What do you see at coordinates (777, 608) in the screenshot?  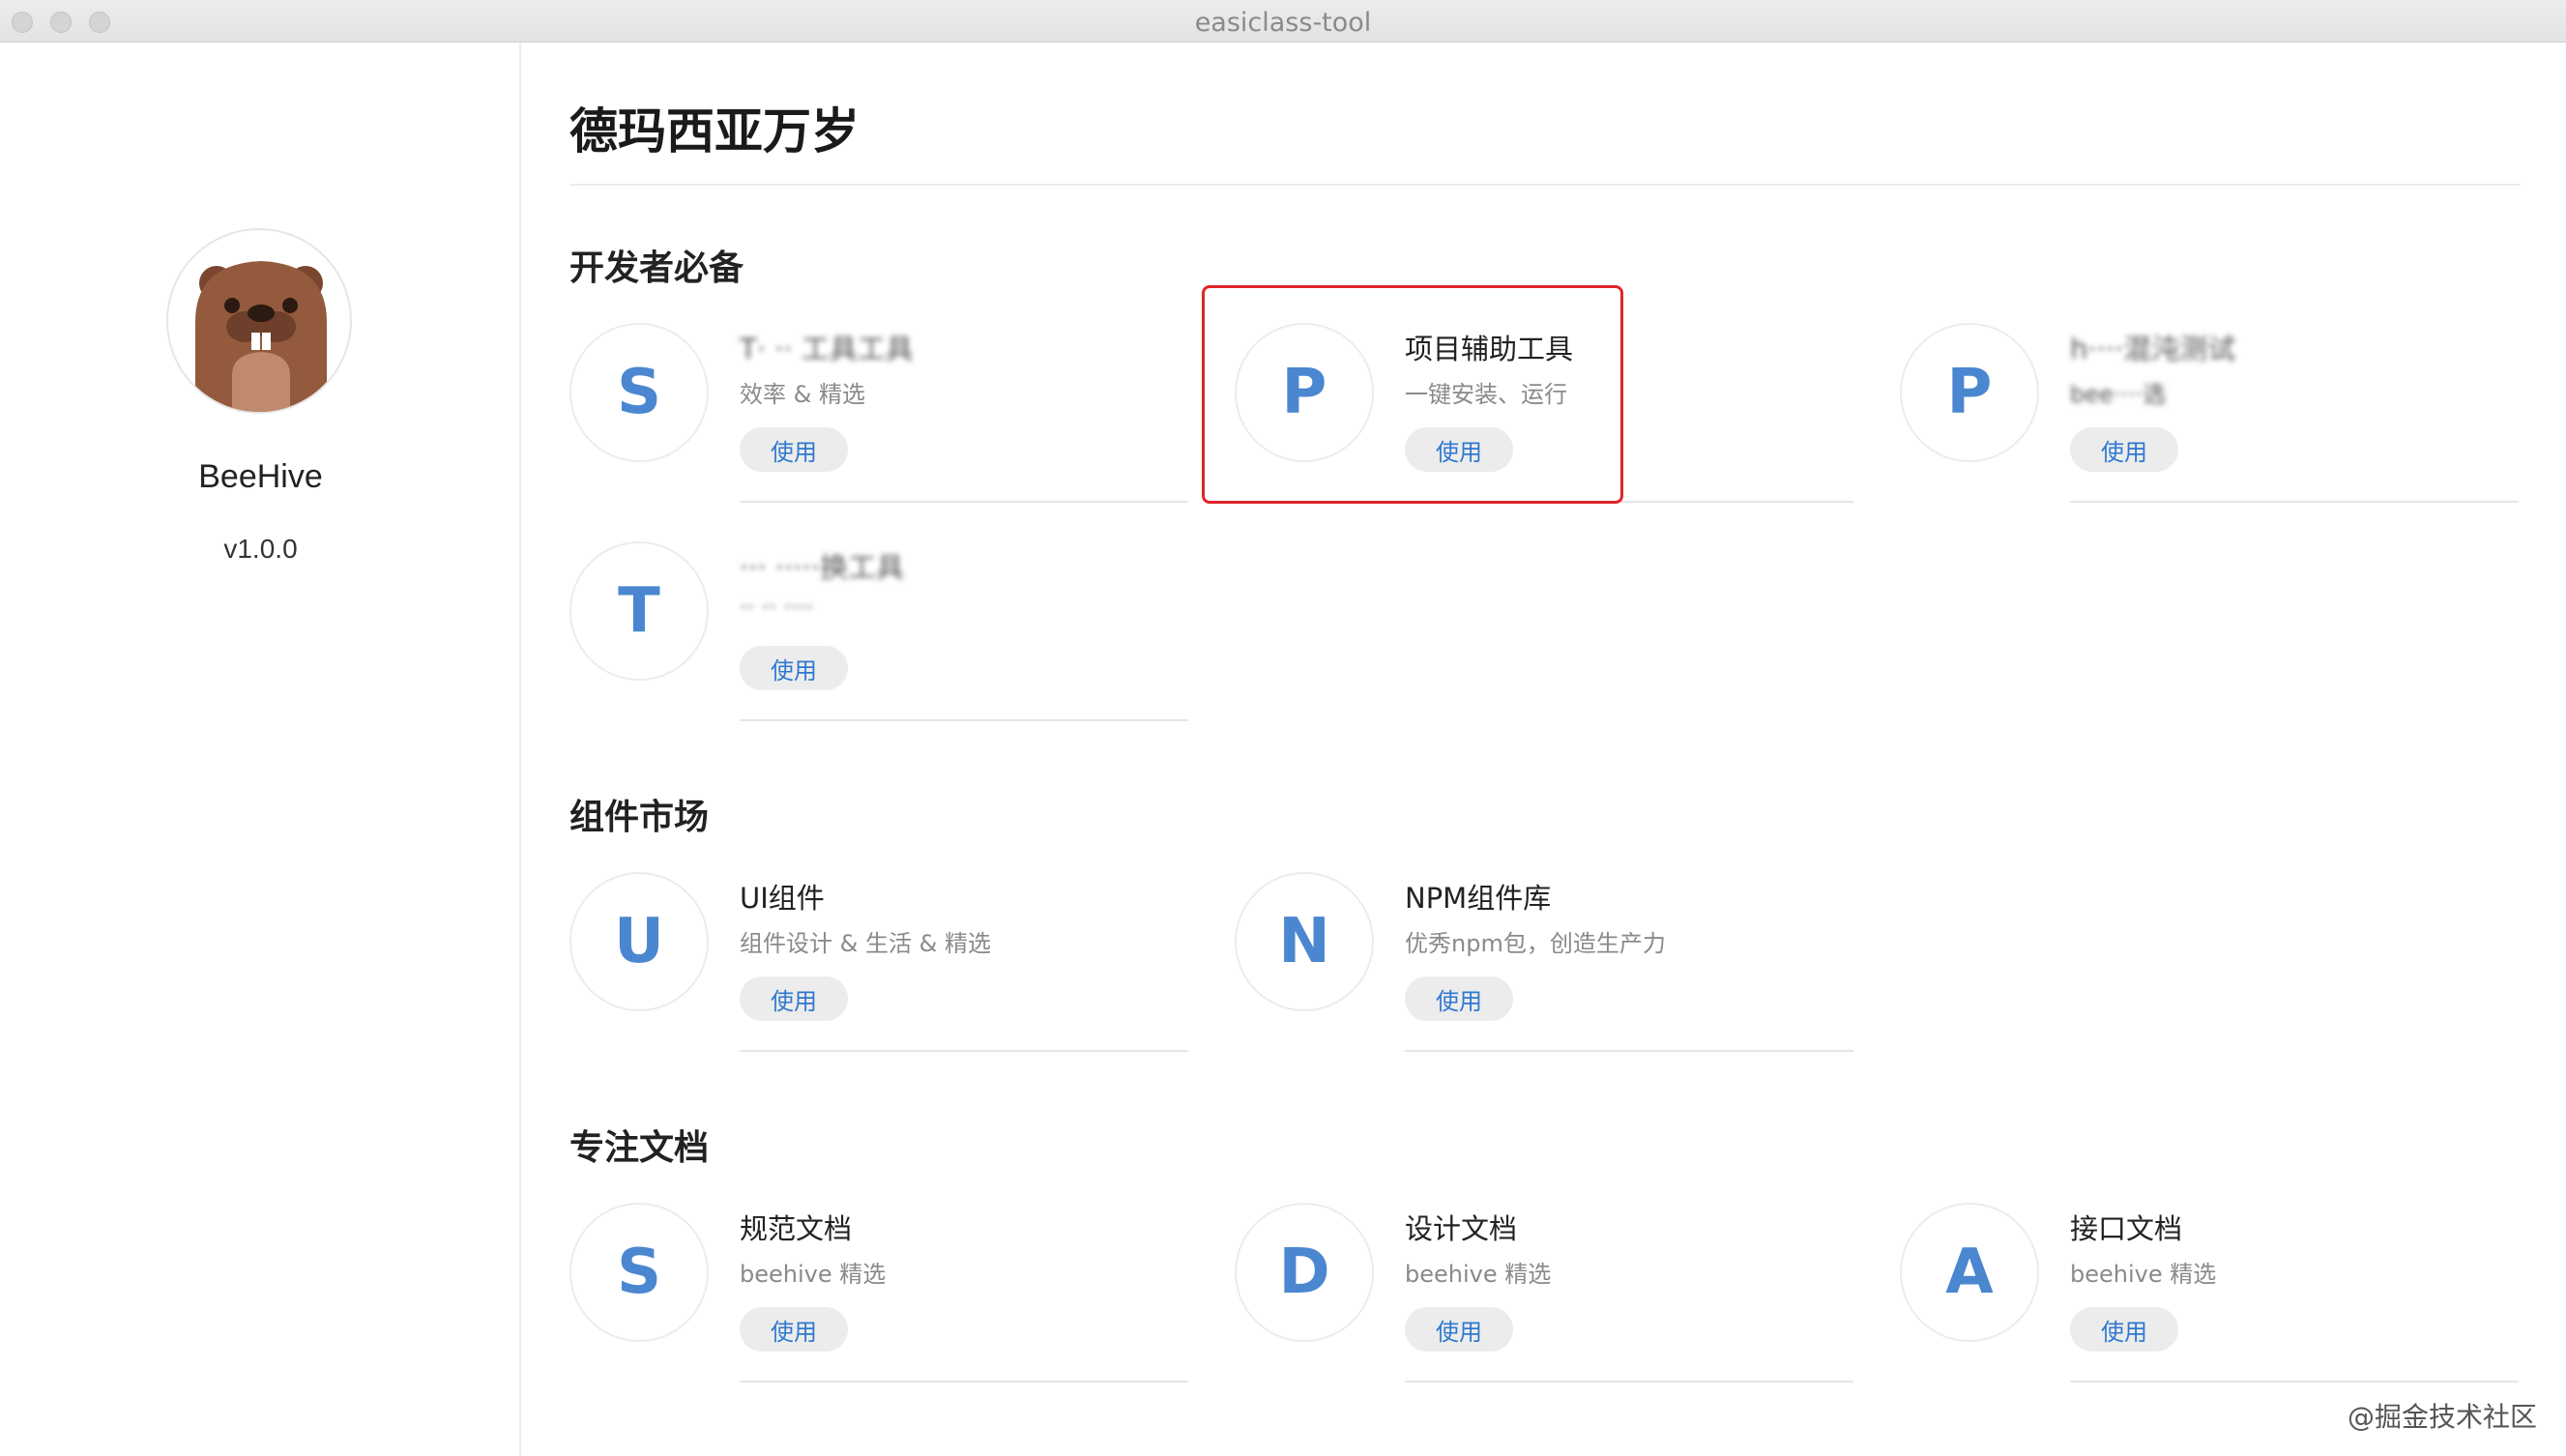 I see `tool-card-desc: ·· ·· ····` at bounding box center [777, 608].